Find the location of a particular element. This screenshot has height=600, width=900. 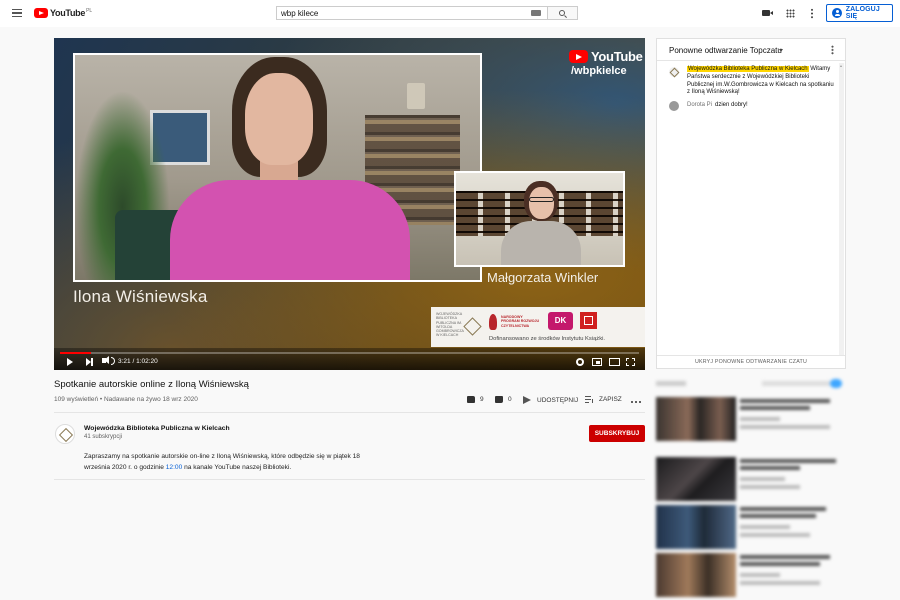

dk-logo: DK is located at coordinates (560, 321).